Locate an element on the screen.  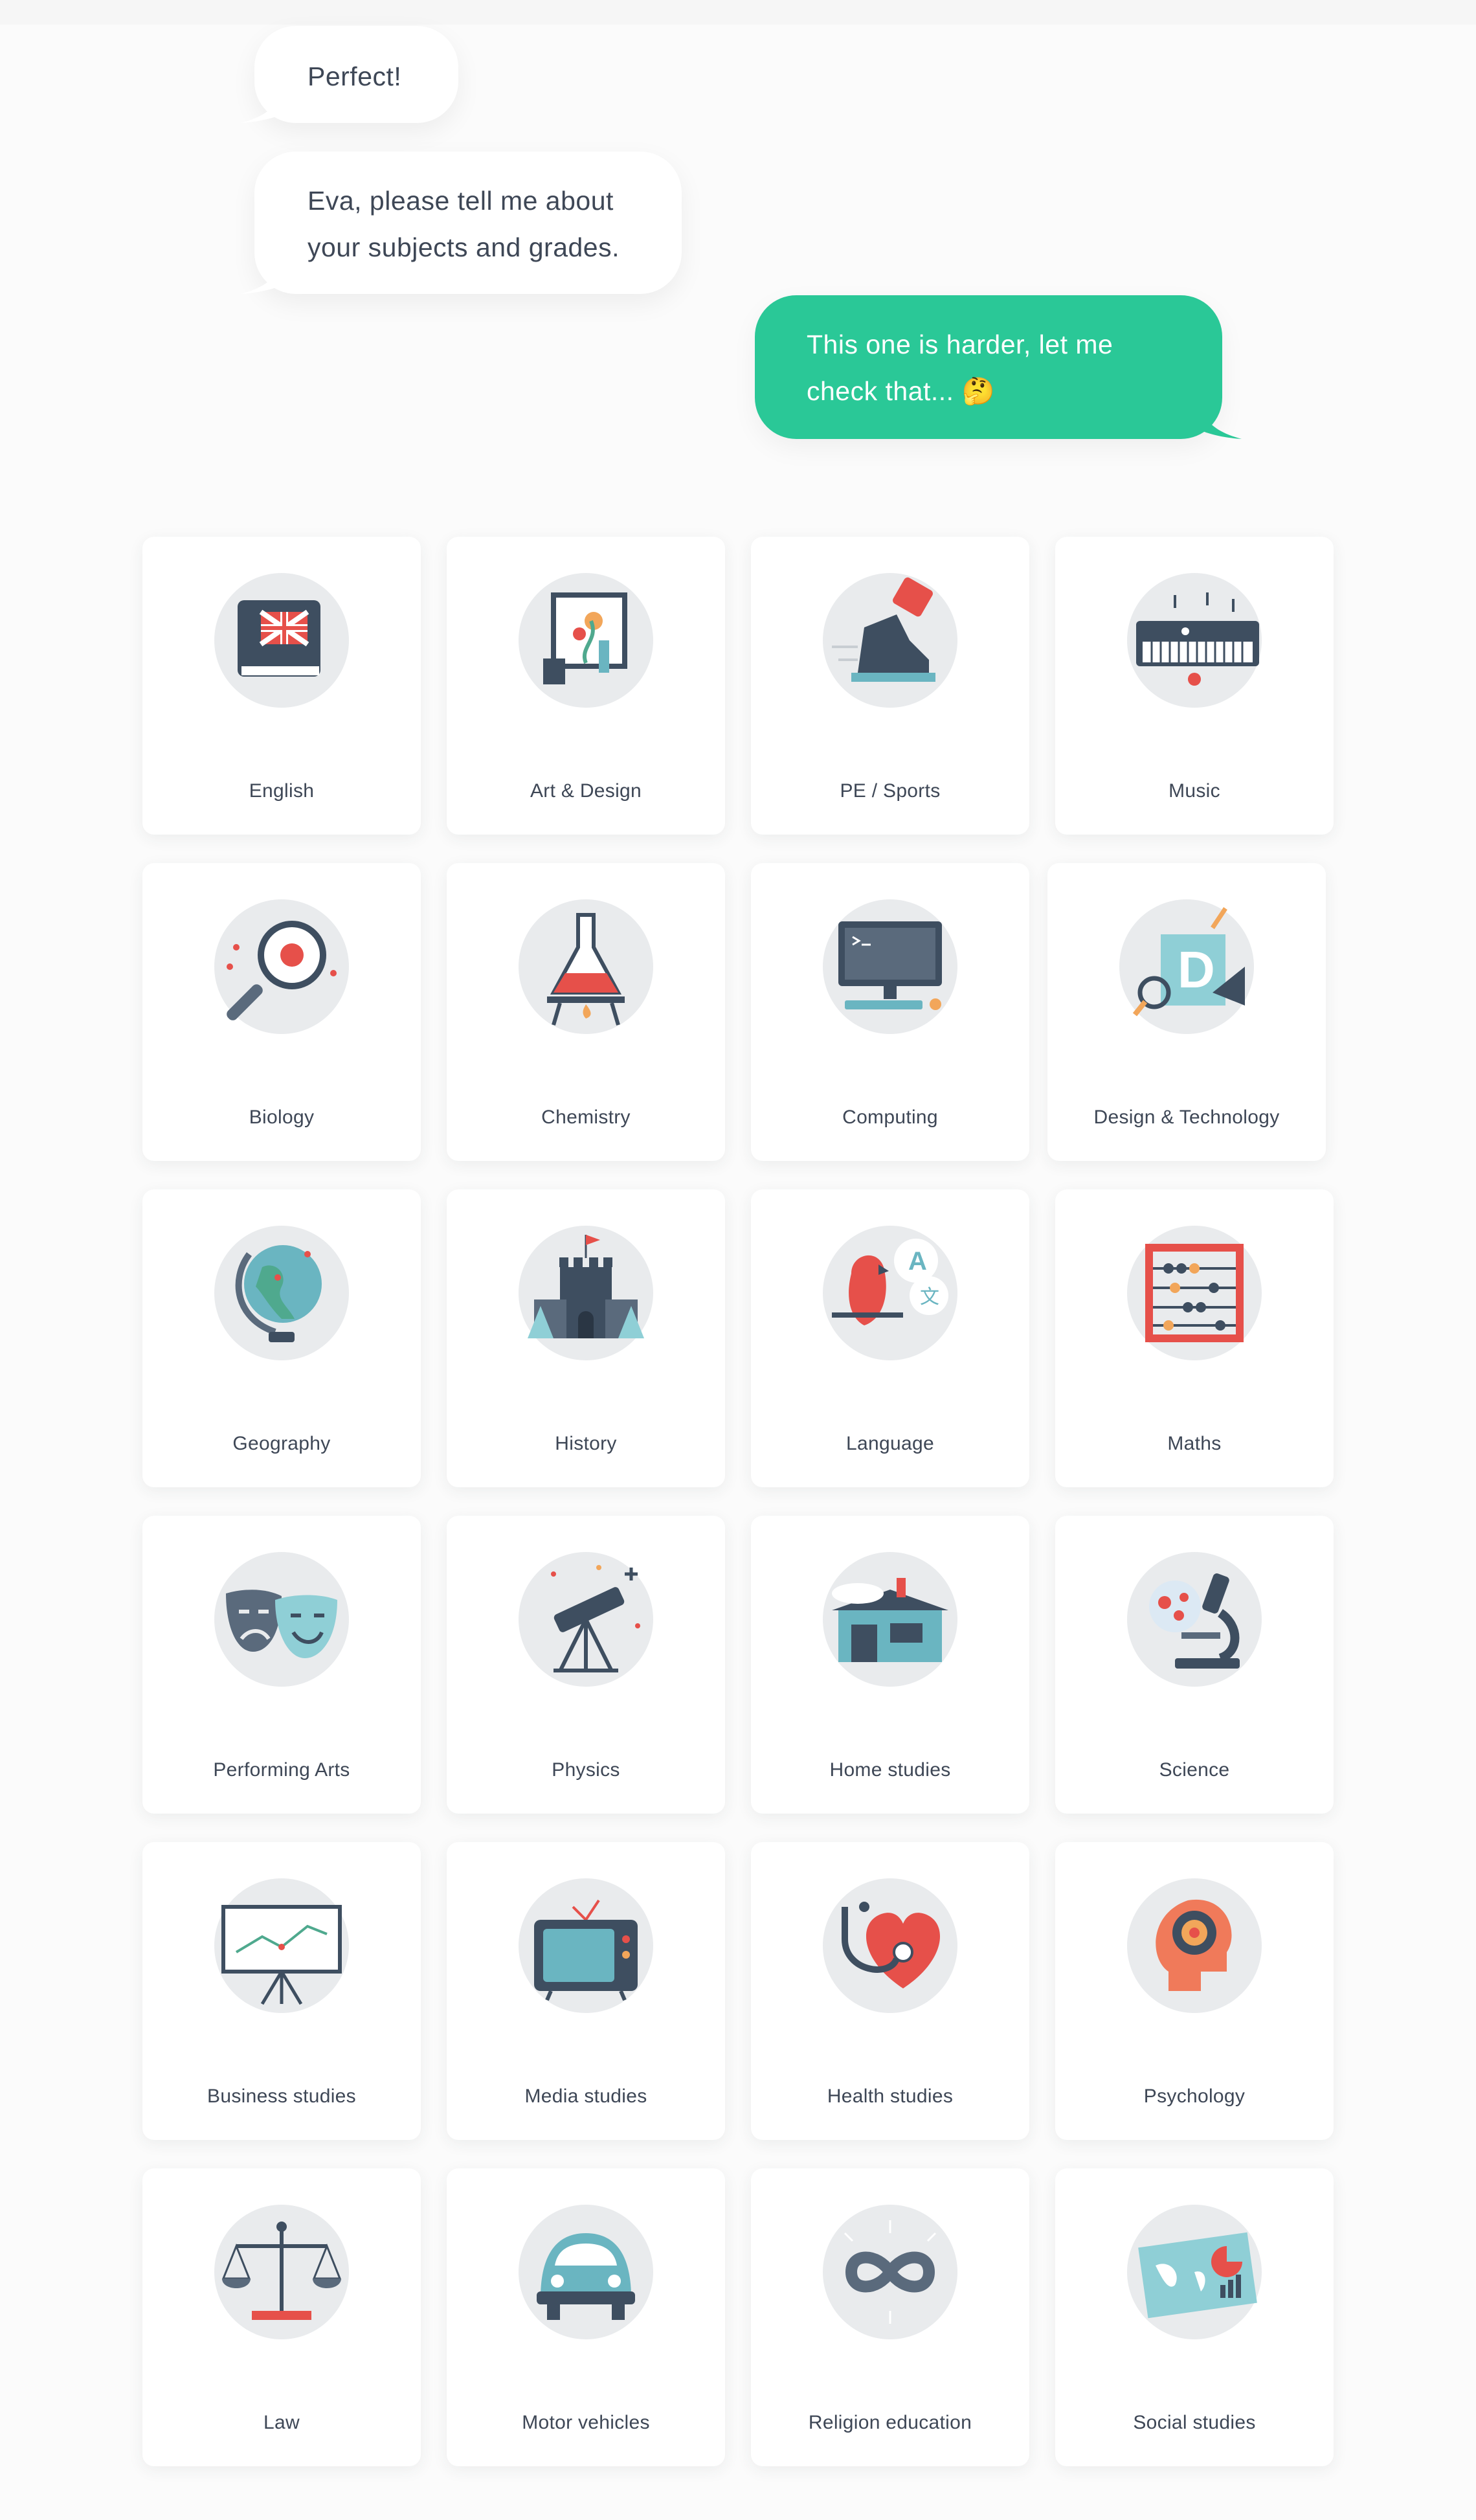
subject-label: Home studies is located at coordinates (890, 1770).